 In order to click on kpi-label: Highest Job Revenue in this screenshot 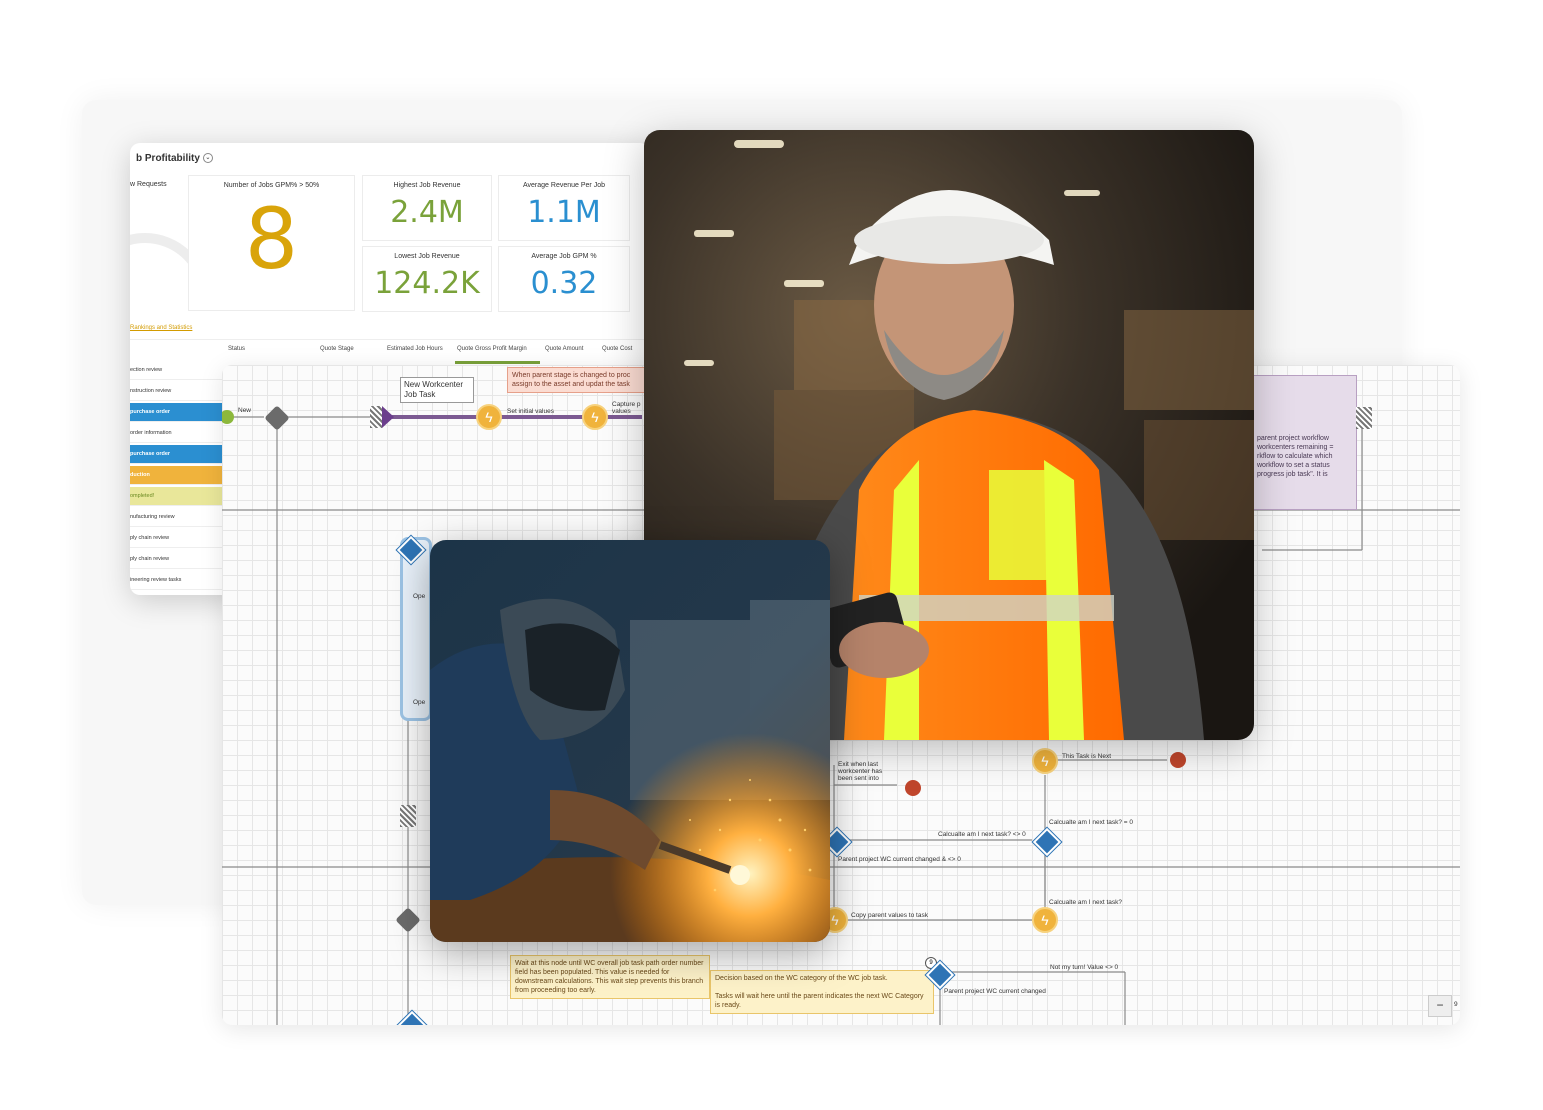, I will do `click(427, 185)`.